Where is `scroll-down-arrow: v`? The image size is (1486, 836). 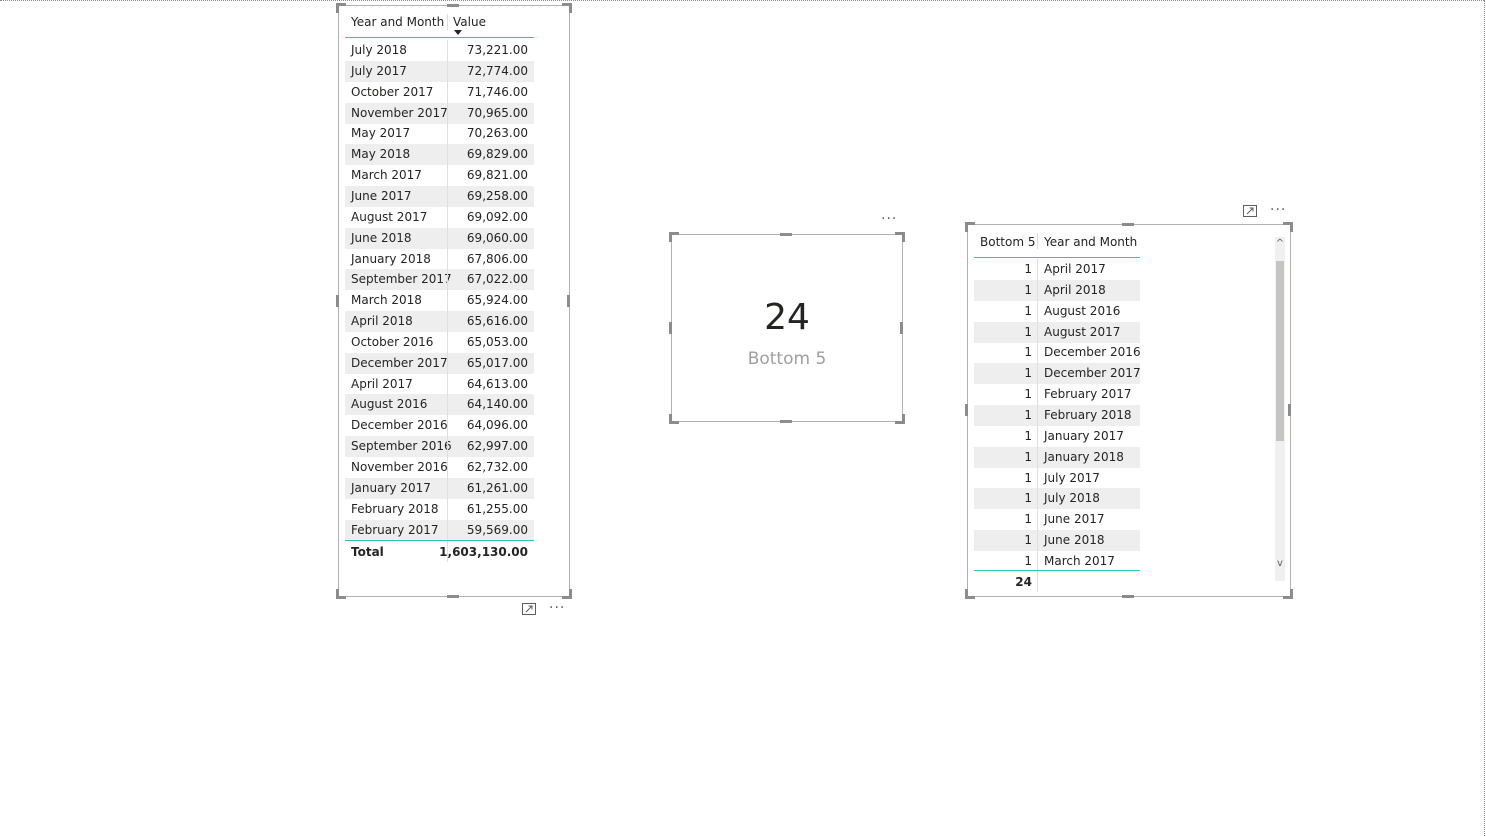
scroll-down-arrow: v is located at coordinates (1280, 564).